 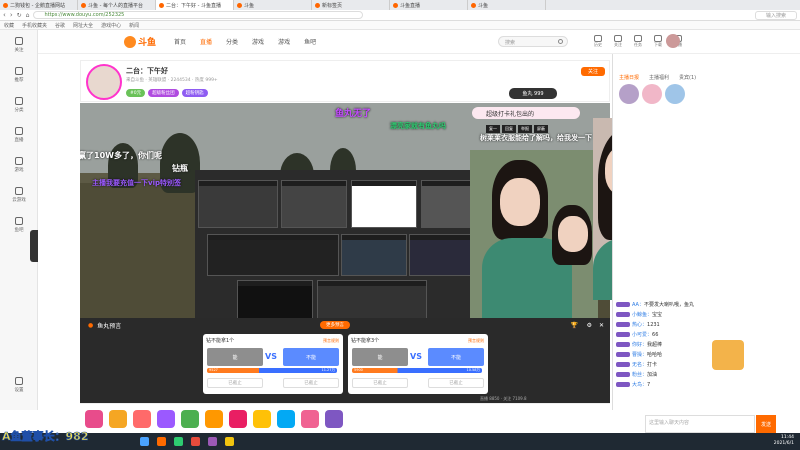 What do you see at coordinates (142, 42) in the screenshot?
I see `douyu-logo: 斗鱼` at bounding box center [142, 42].